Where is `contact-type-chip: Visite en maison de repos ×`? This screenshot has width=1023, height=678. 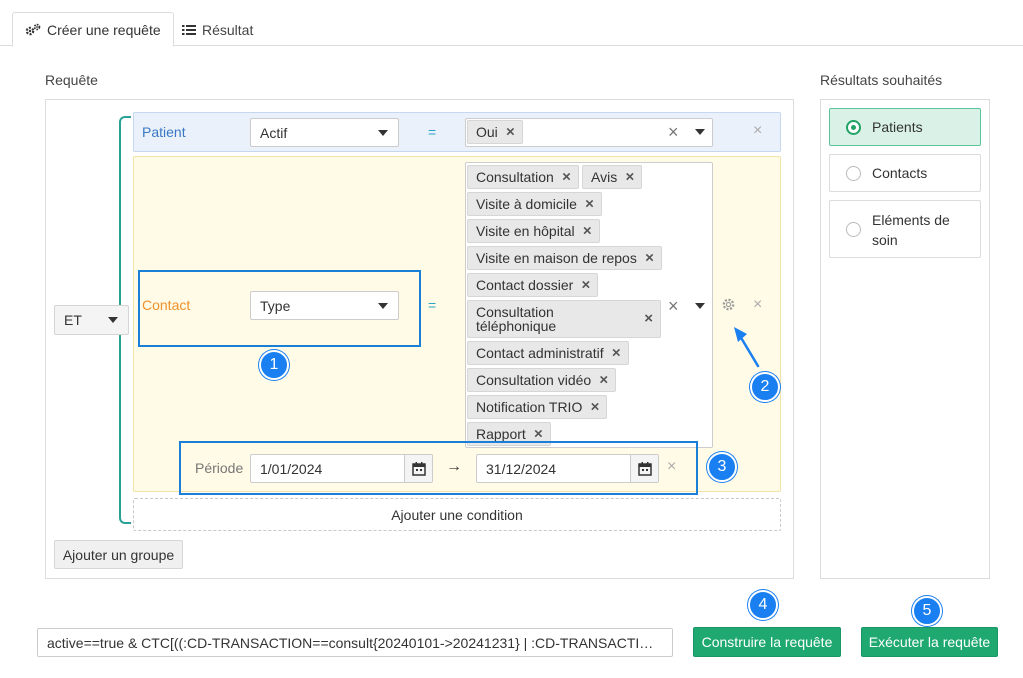
contact-type-chip: Visite en maison de repos × is located at coordinates (564, 258).